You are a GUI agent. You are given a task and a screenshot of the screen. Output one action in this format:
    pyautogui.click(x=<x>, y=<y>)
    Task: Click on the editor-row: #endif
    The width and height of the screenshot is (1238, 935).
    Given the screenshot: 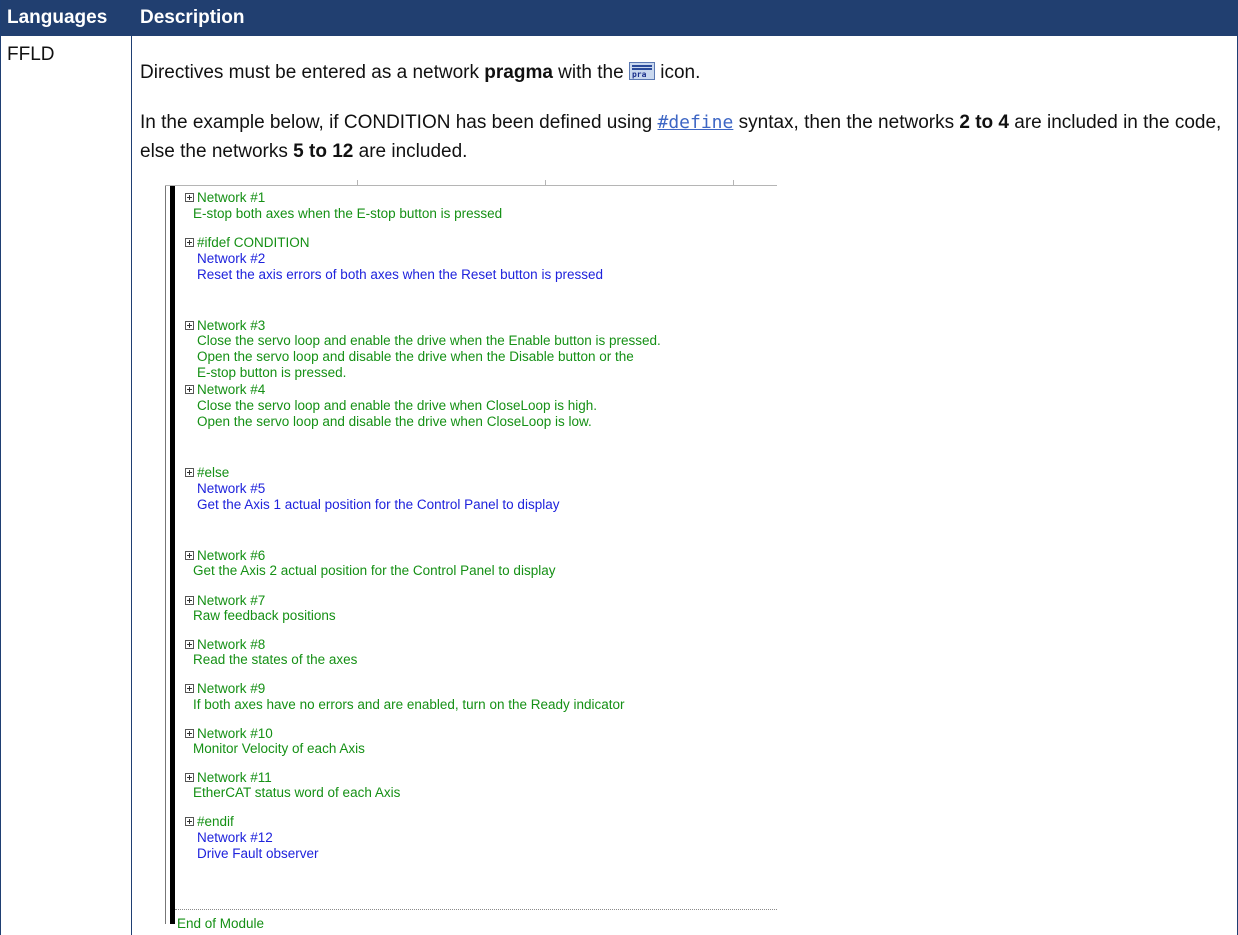 What is the action you would take?
    pyautogui.click(x=209, y=822)
    